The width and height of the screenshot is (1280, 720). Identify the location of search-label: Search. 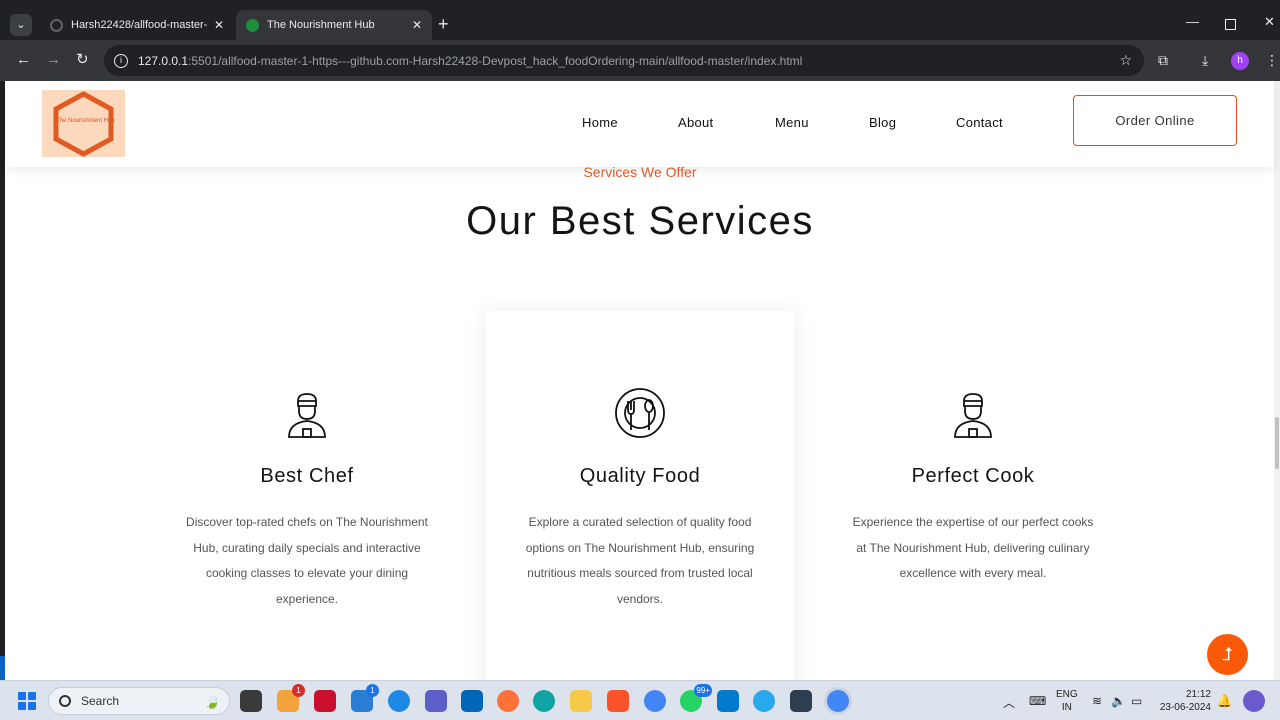
(100, 701).